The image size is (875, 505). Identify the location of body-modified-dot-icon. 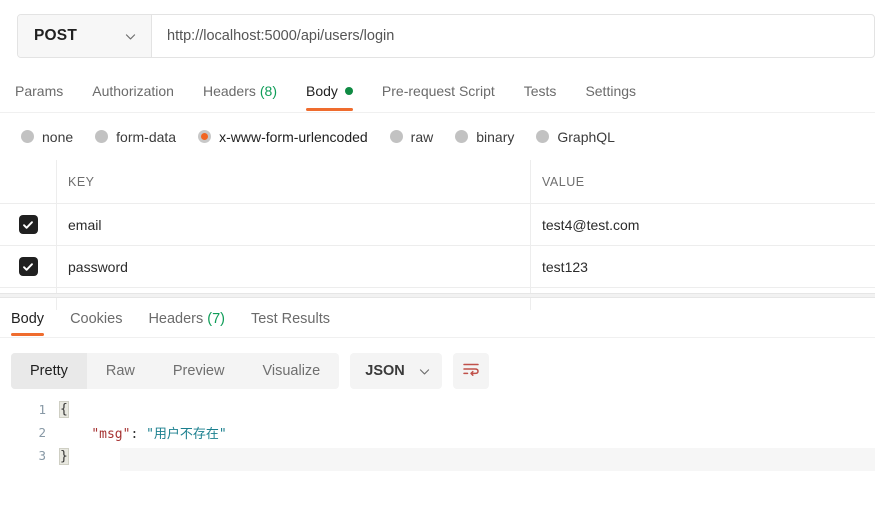
(348, 91).